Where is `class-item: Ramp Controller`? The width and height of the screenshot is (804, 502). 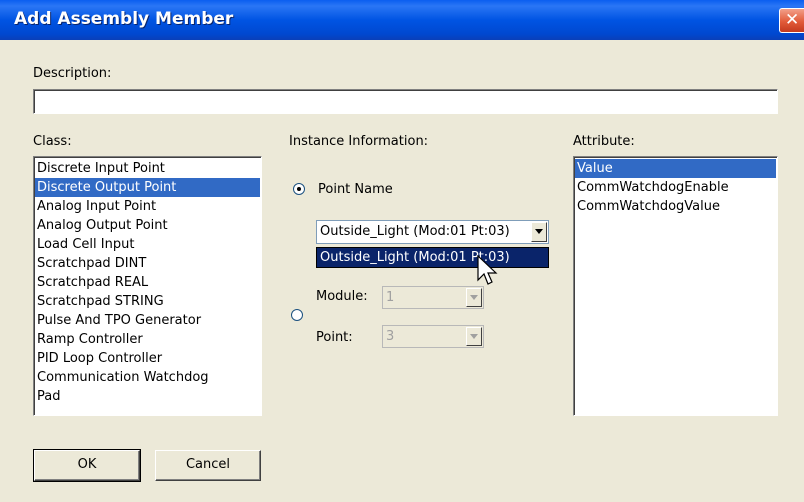 class-item: Ramp Controller is located at coordinates (147, 339).